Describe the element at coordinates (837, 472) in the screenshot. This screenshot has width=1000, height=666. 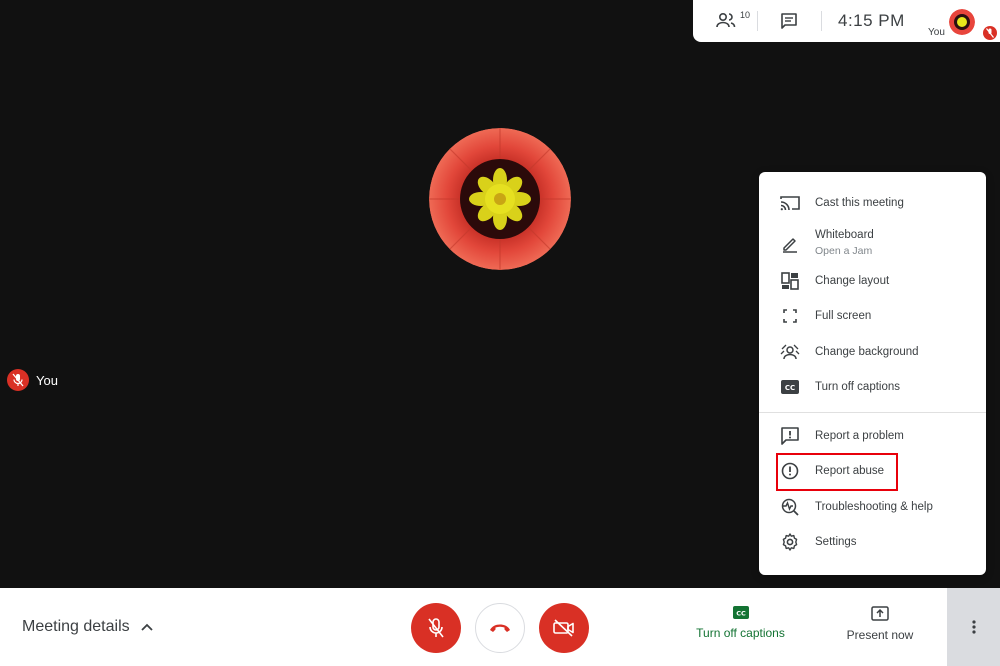
I see `highlight-box` at that location.